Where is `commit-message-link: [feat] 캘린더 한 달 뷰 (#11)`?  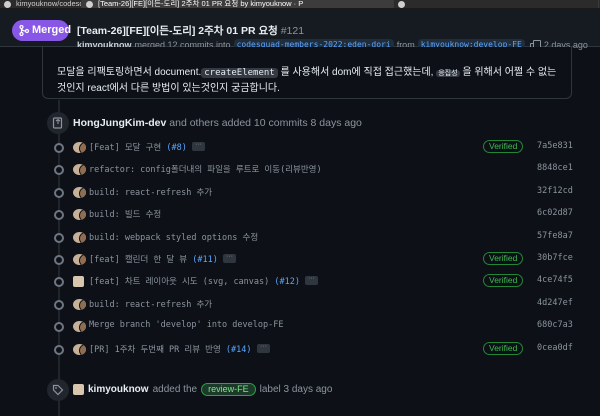 commit-message-link: [feat] 캘린더 한 달 뷰 (#11) is located at coordinates (153, 259).